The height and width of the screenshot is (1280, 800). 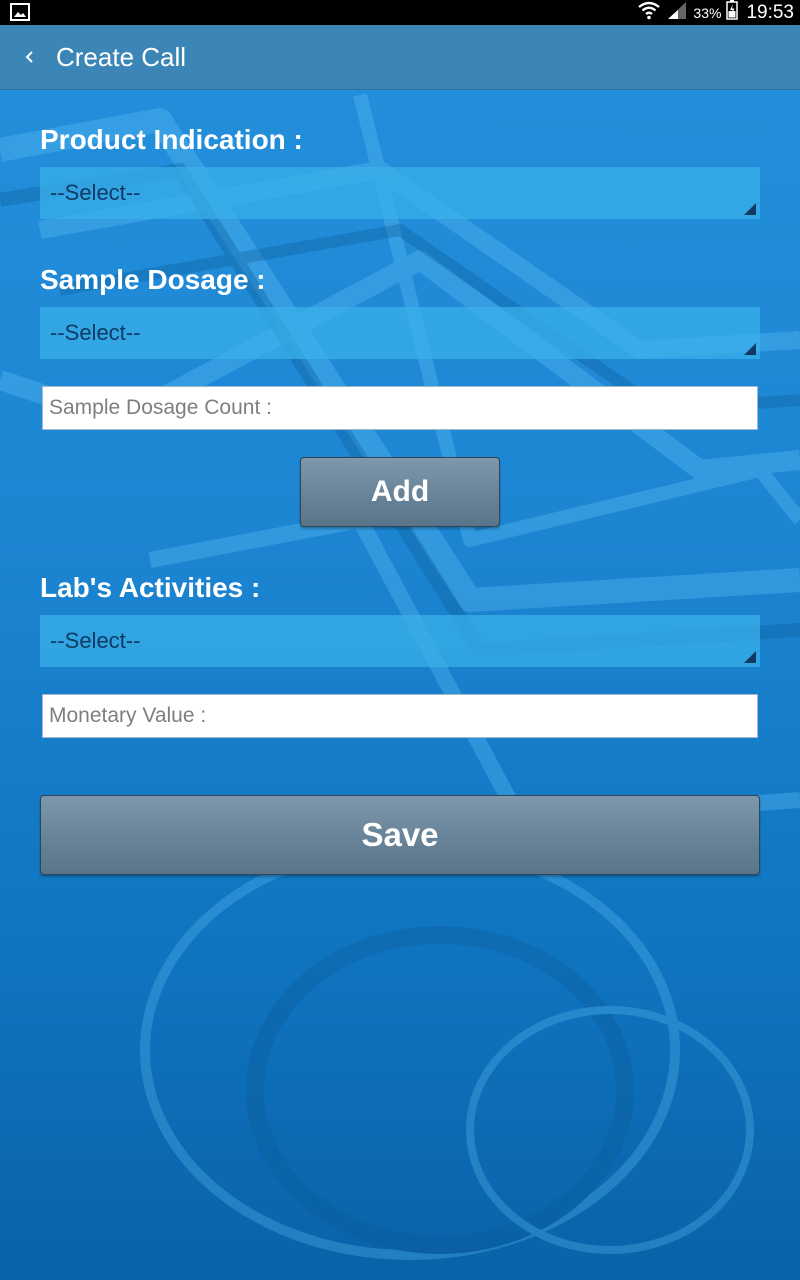 What do you see at coordinates (400, 408) in the screenshot?
I see `sample-dosage-count-input` at bounding box center [400, 408].